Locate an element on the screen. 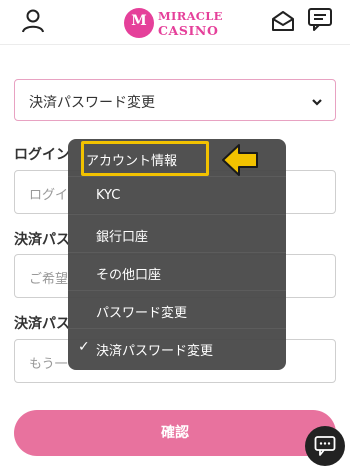  logo-text-casino: CASINO is located at coordinates (188, 30).